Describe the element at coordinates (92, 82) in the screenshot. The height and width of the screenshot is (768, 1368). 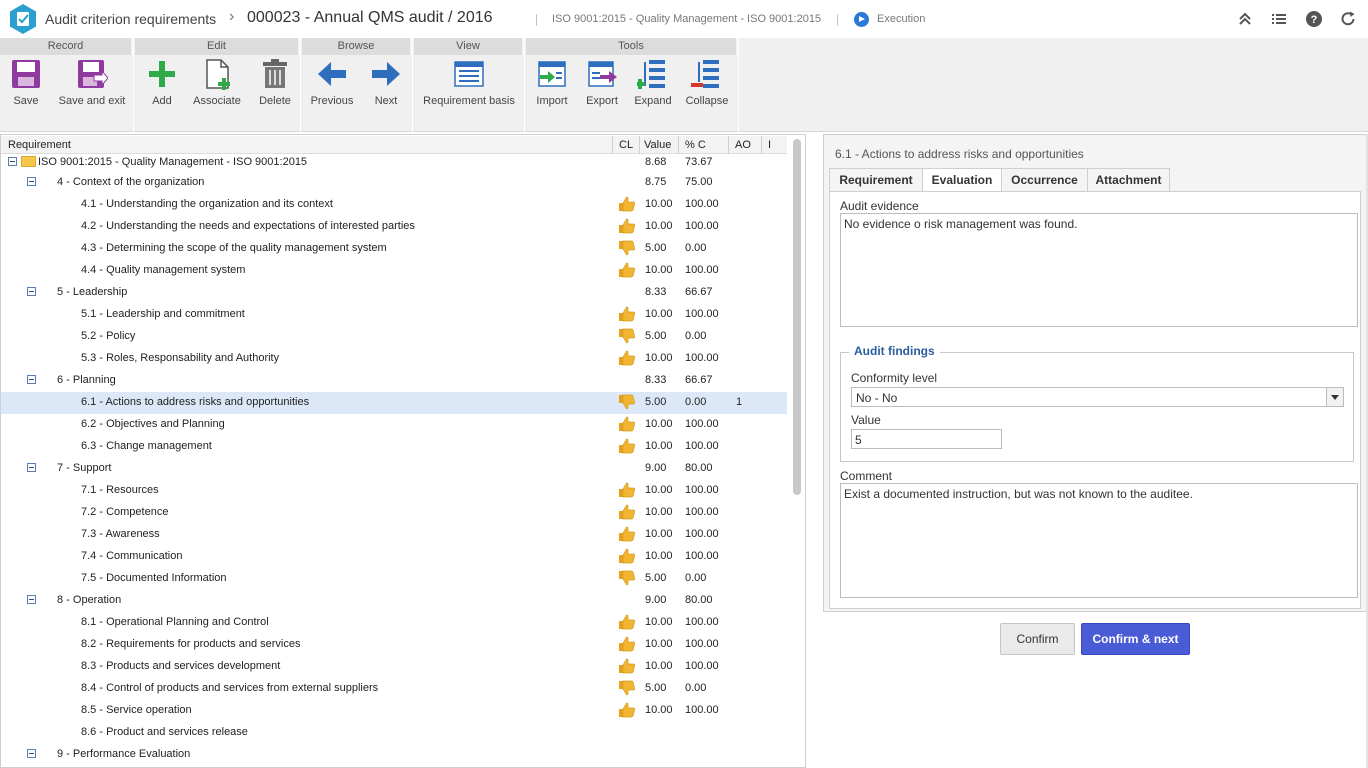
I see `save-and-exit-button: Save and exit` at that location.